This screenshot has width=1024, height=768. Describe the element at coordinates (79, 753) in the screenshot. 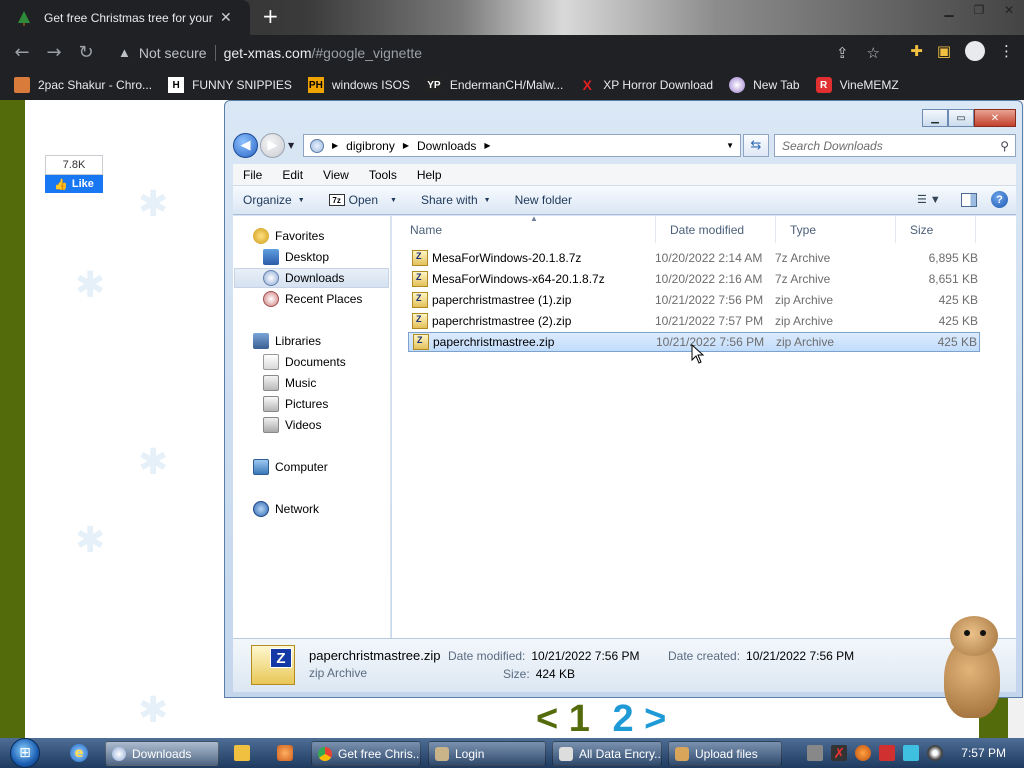

I see `internet-explorer-icon: e` at that location.